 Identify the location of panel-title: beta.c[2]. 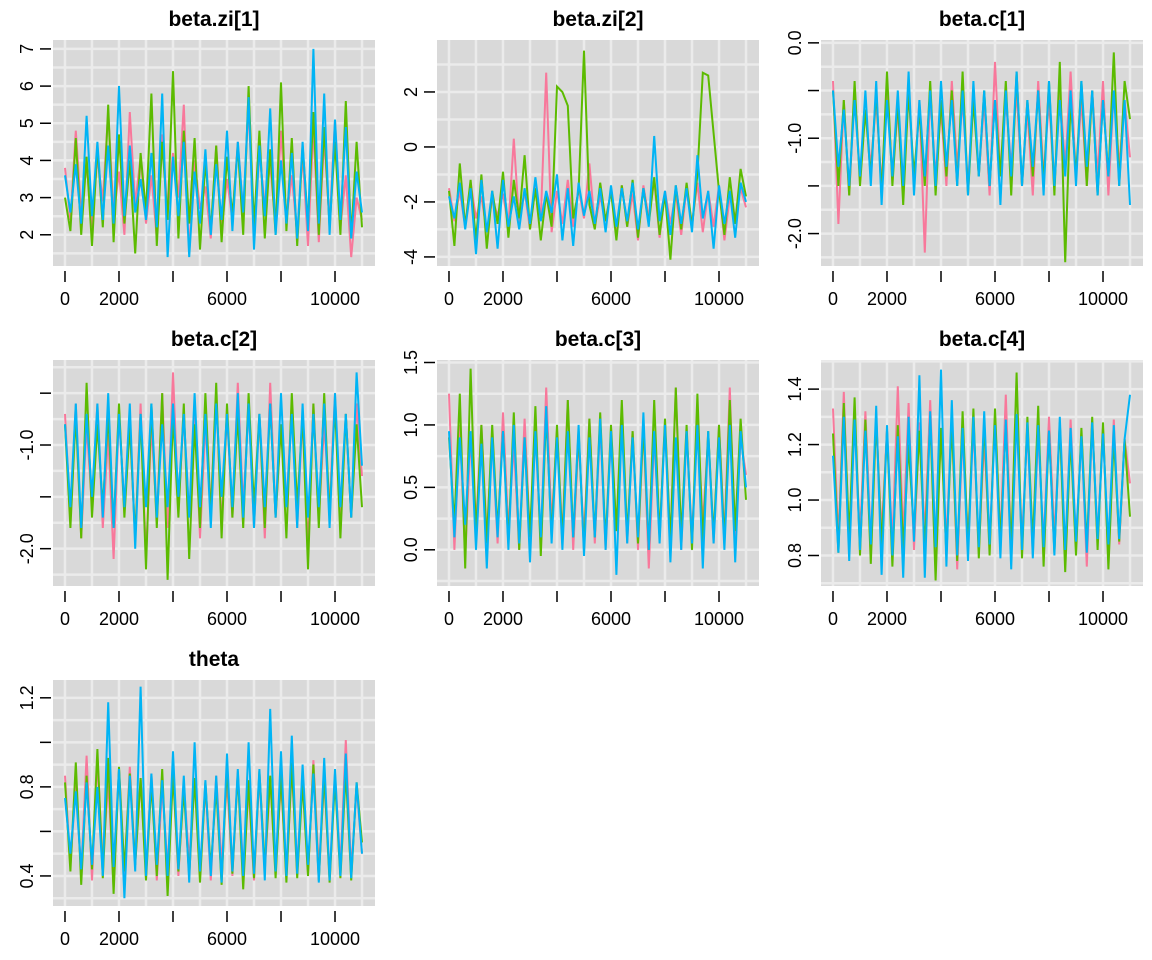
(214, 339).